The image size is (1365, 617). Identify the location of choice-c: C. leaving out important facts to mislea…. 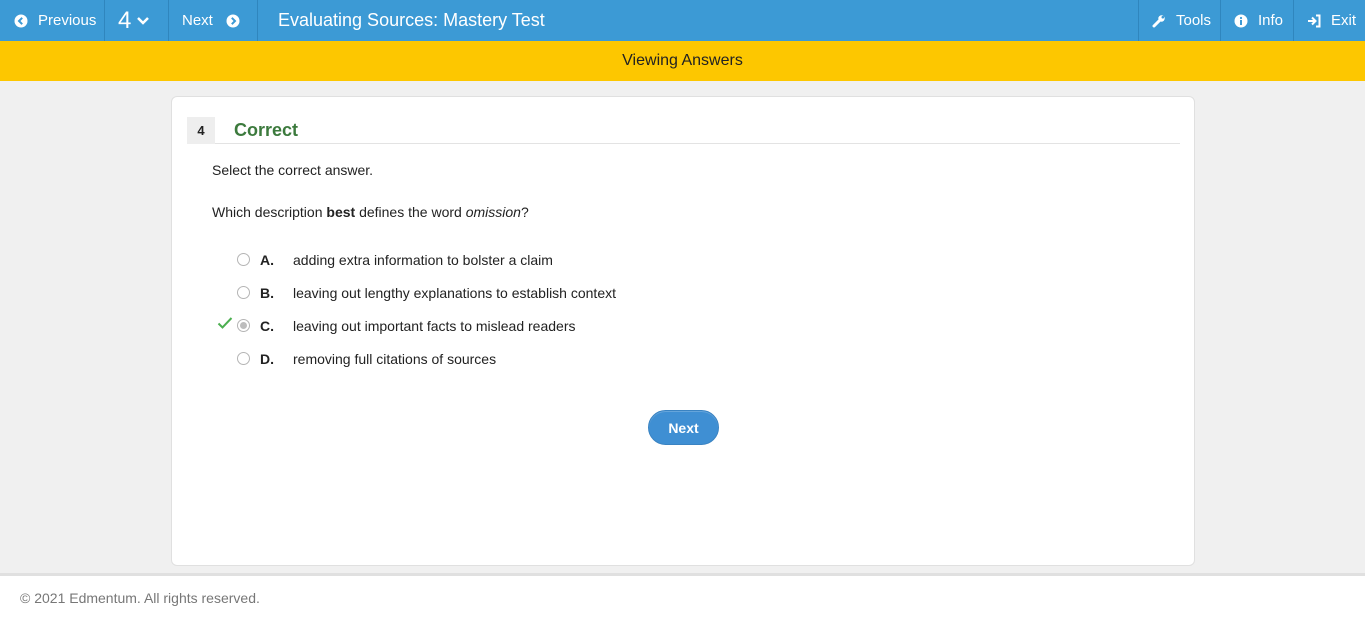
(462, 326).